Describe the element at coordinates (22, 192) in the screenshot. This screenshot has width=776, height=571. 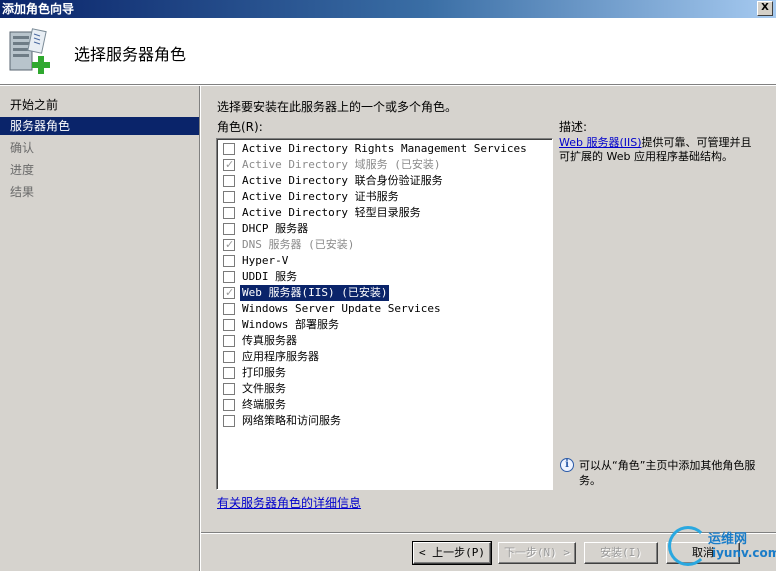
I see `step-results: 结果` at that location.